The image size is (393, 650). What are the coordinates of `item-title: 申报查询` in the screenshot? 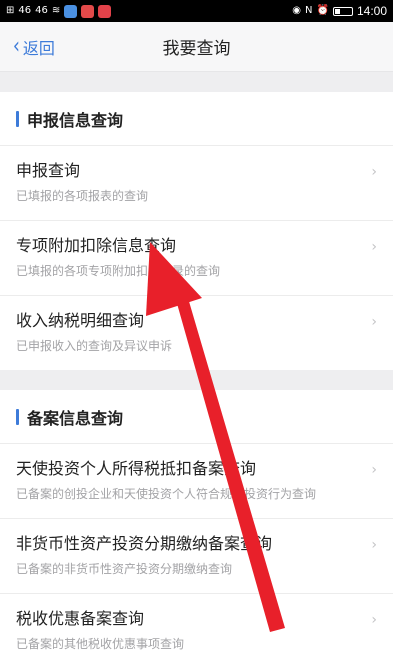 It's located at (48, 170).